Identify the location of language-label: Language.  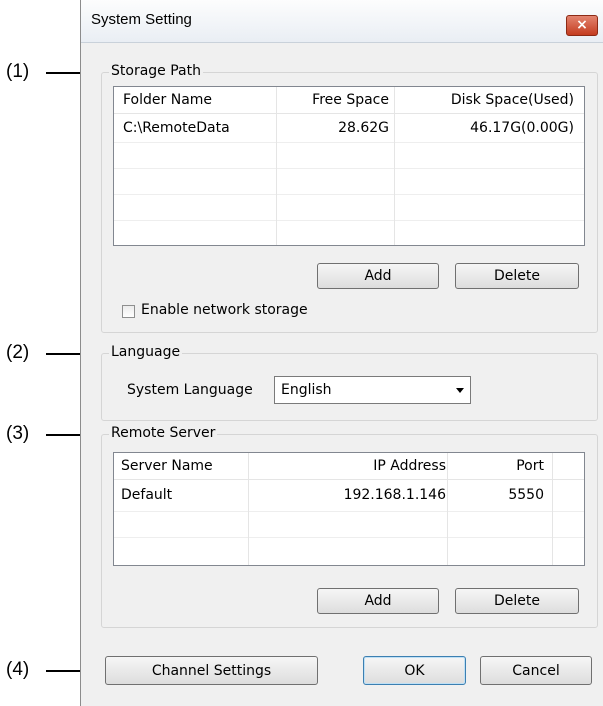
(146, 352).